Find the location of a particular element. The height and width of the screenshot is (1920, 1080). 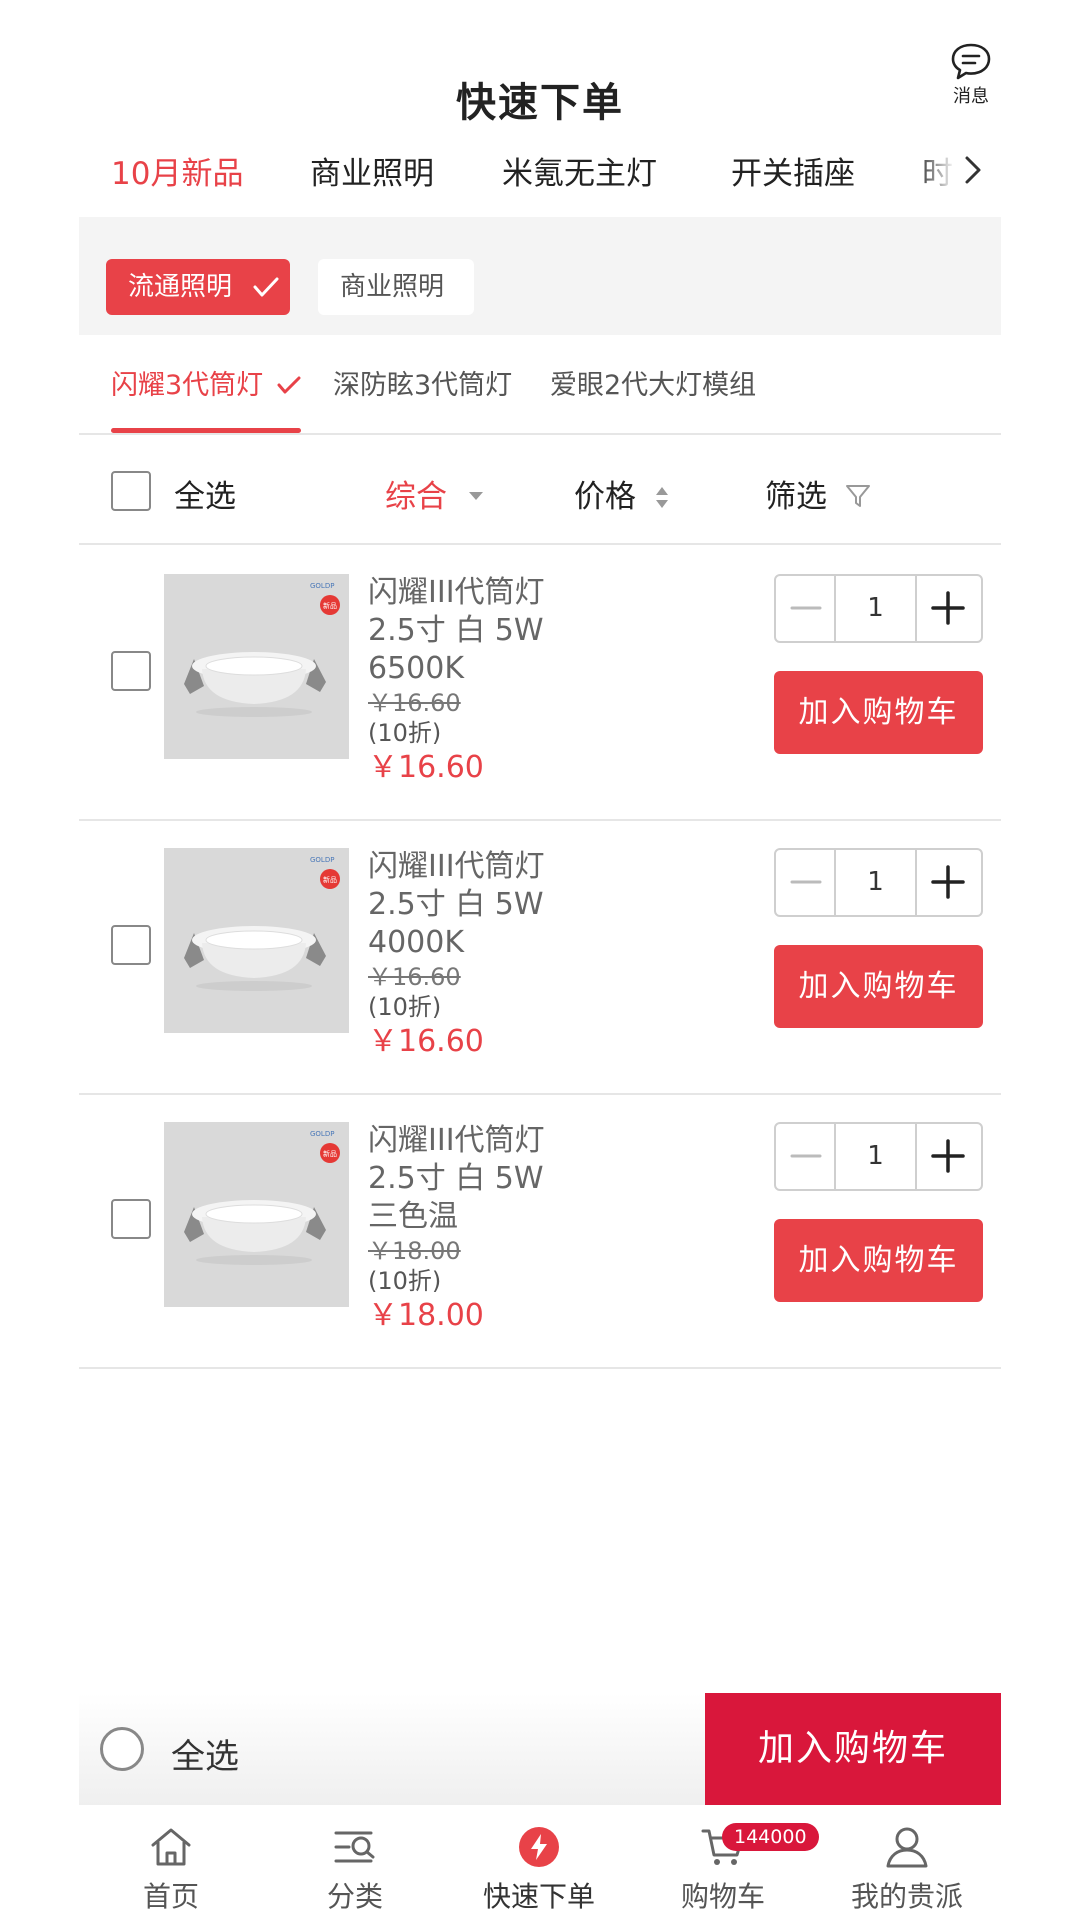

cart-count-badge: 144000 is located at coordinates (770, 1837).